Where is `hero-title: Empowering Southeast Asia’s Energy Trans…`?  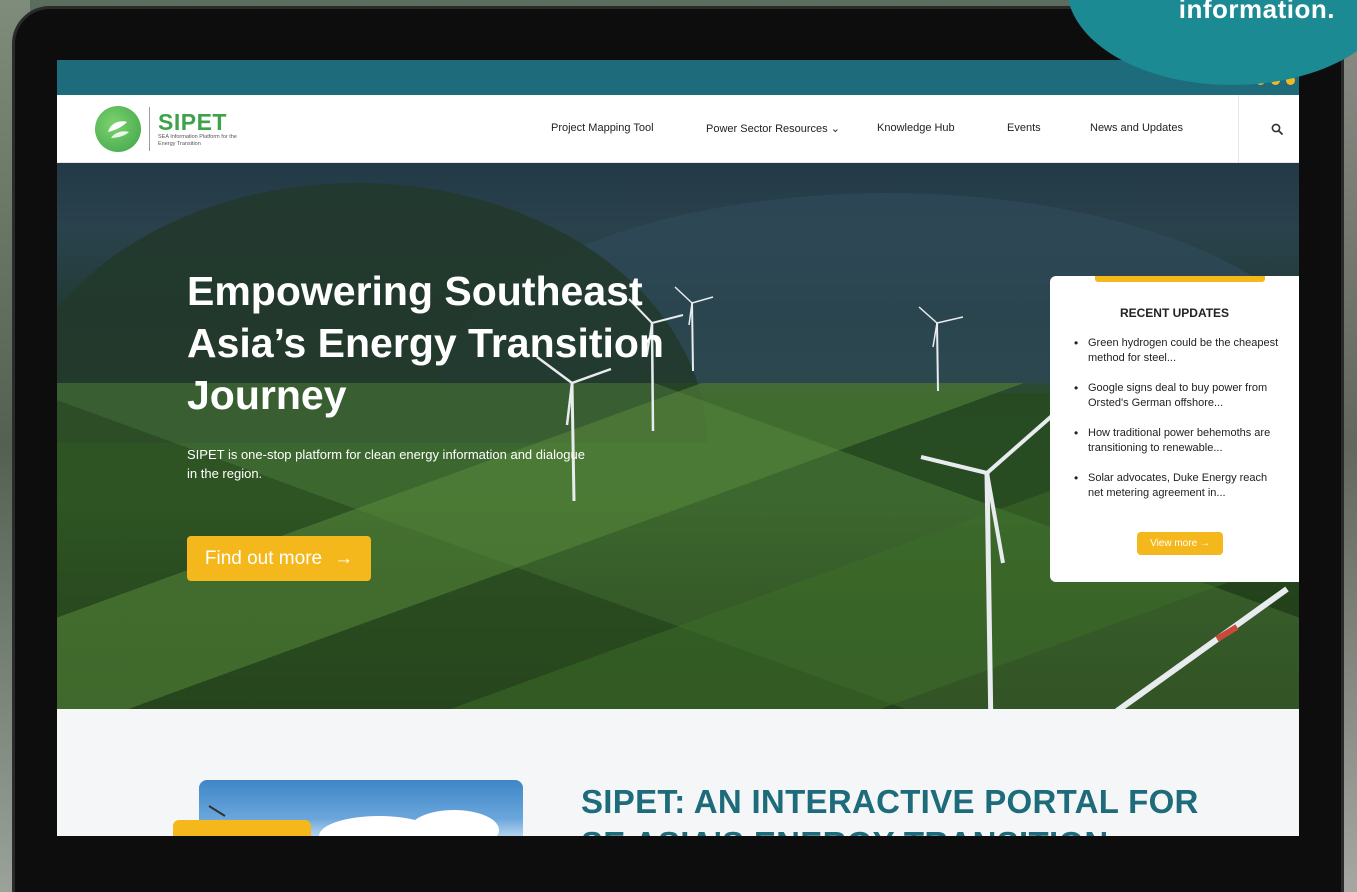 hero-title: Empowering Southeast Asia’s Energy Trans… is located at coordinates (425, 343).